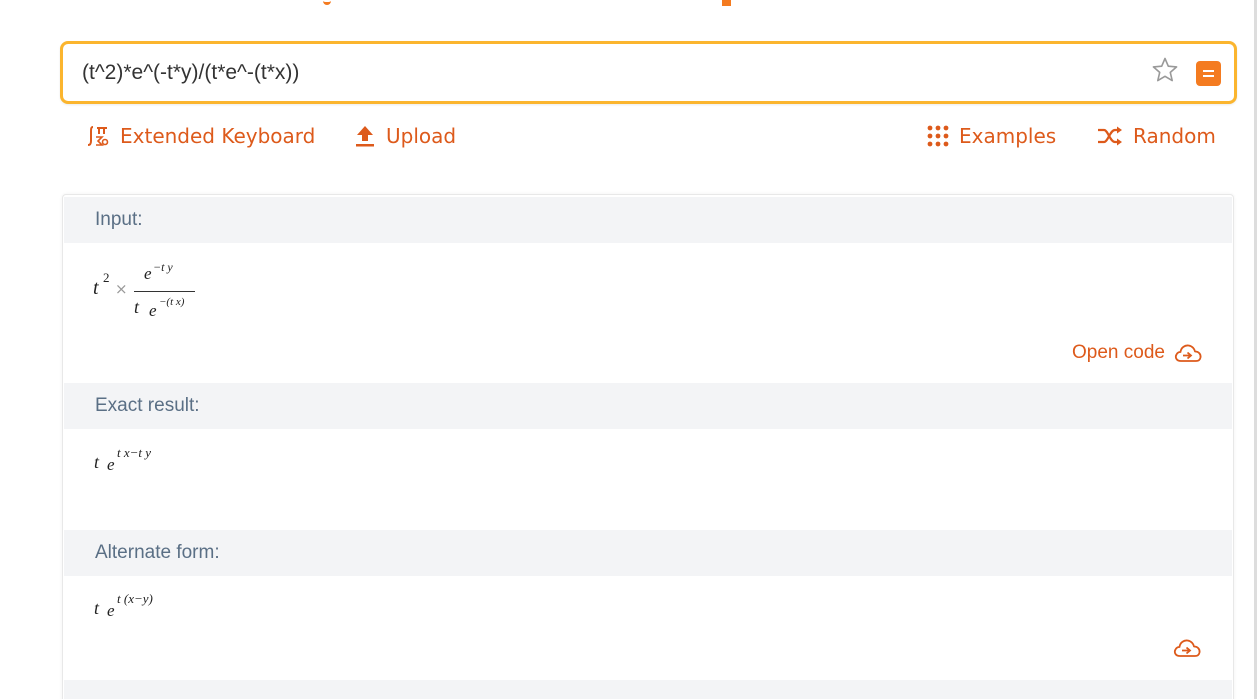 The width and height of the screenshot is (1257, 699). I want to click on upload-arrow-icon, so click(365, 136).